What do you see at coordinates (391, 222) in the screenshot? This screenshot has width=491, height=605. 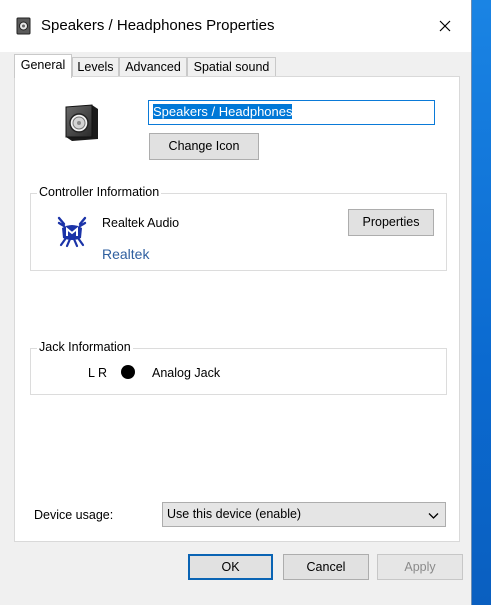 I see `controller-properties-button: Properties` at bounding box center [391, 222].